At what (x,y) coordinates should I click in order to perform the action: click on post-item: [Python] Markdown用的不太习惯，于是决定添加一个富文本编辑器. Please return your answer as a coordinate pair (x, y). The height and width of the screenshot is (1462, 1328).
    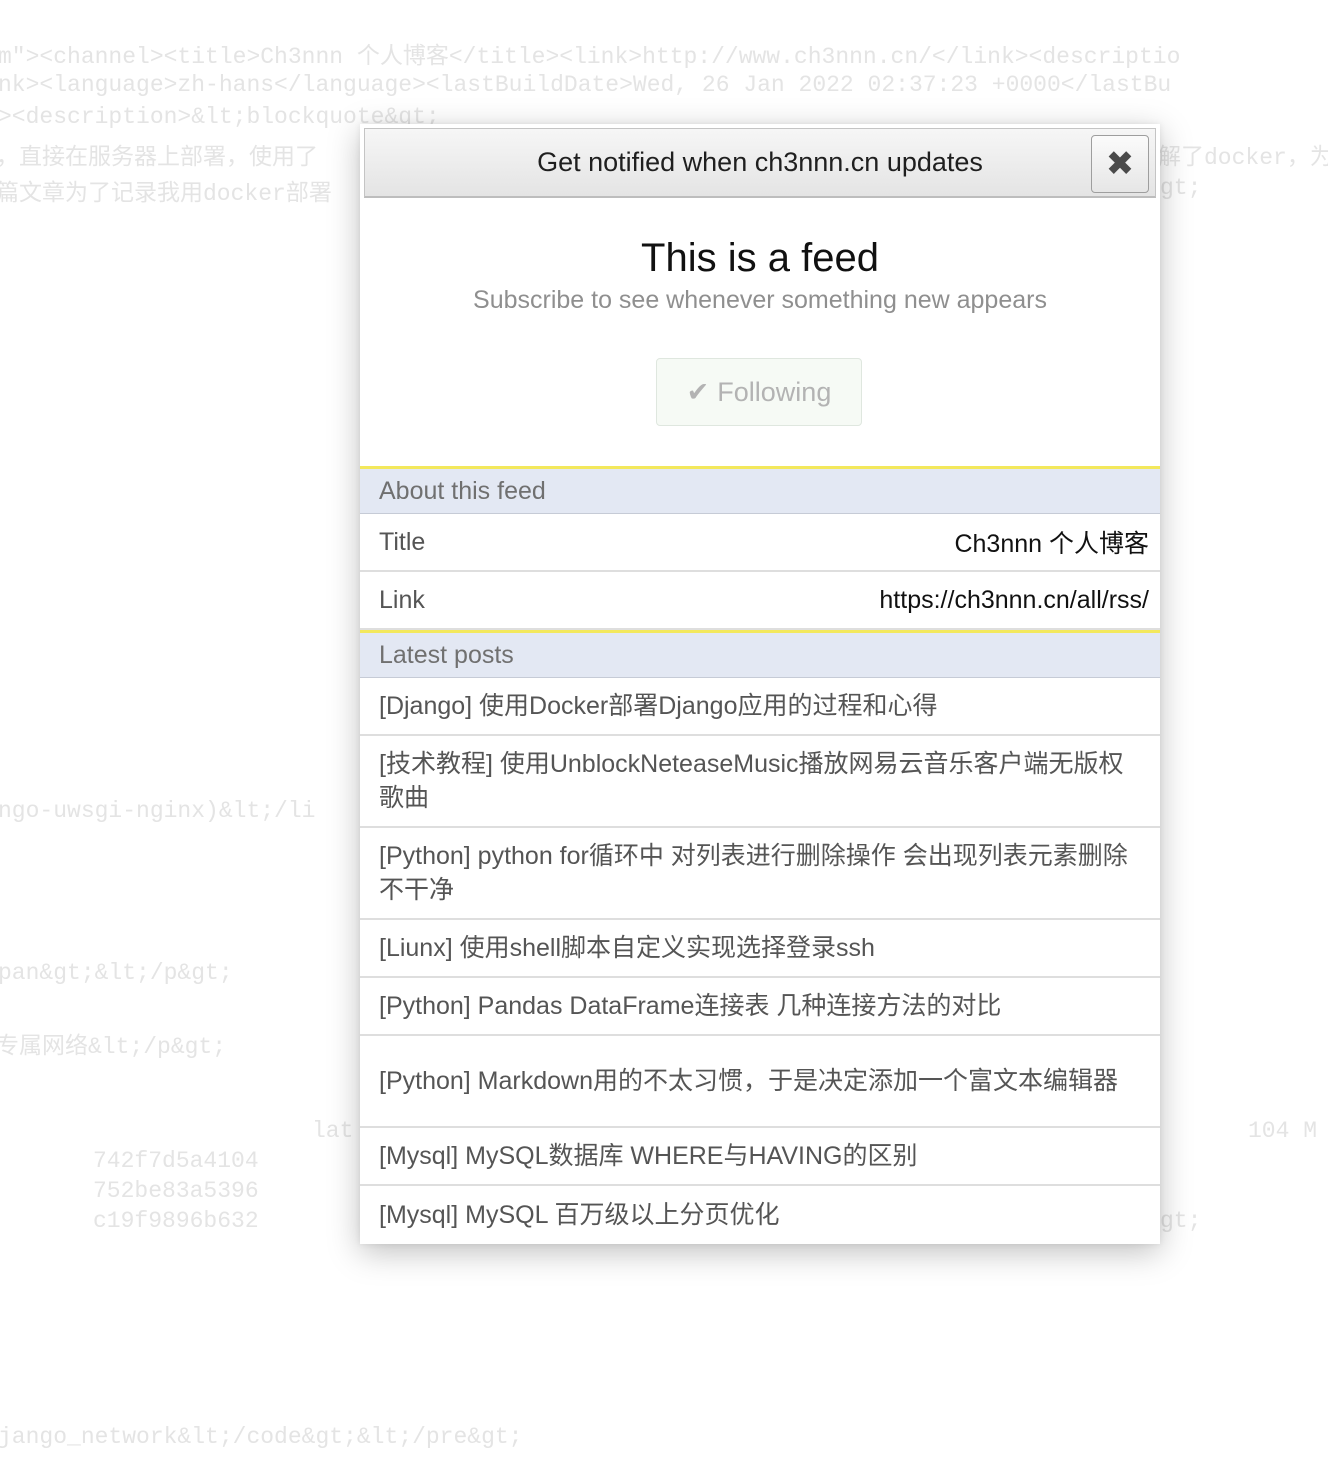
    Looking at the image, I should click on (760, 1082).